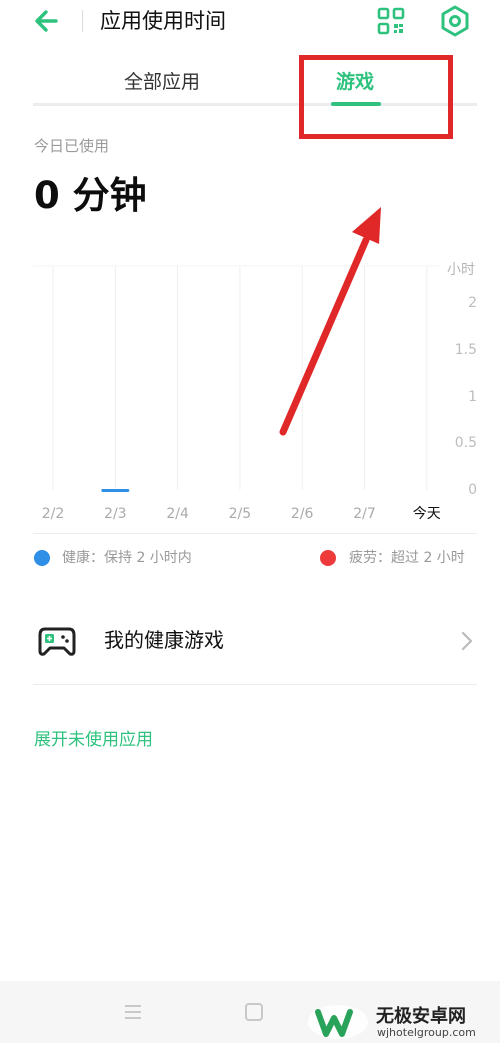  Describe the element at coordinates (376, 97) in the screenshot. I see `annotation-highlight-box` at that location.